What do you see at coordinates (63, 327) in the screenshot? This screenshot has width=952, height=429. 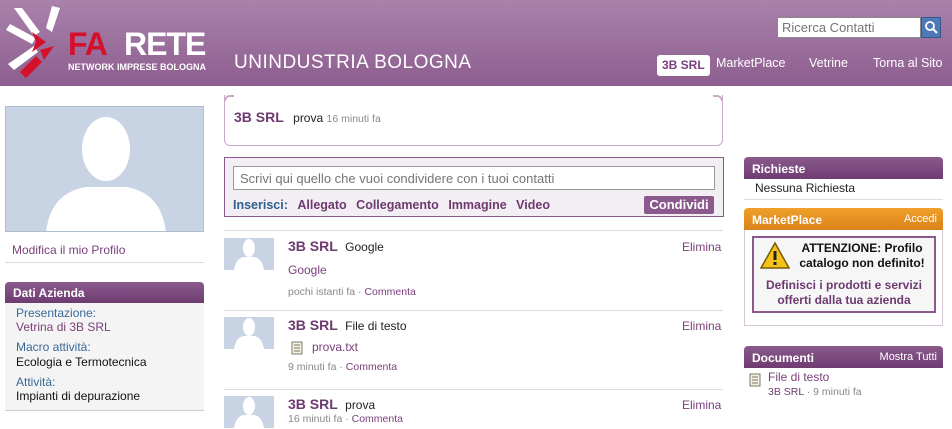 I see `presentation-value: Vetrina di 3B SRL` at bounding box center [63, 327].